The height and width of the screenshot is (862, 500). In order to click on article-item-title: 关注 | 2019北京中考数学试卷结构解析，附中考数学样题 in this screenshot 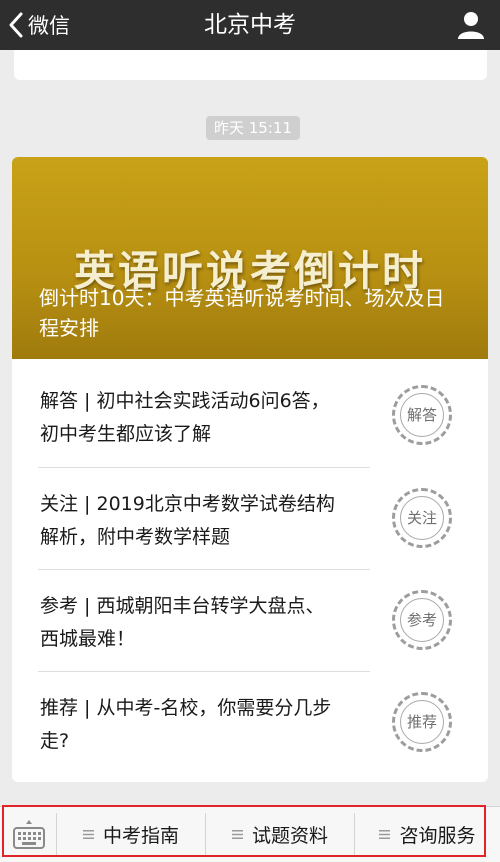, I will do `click(187, 520)`.